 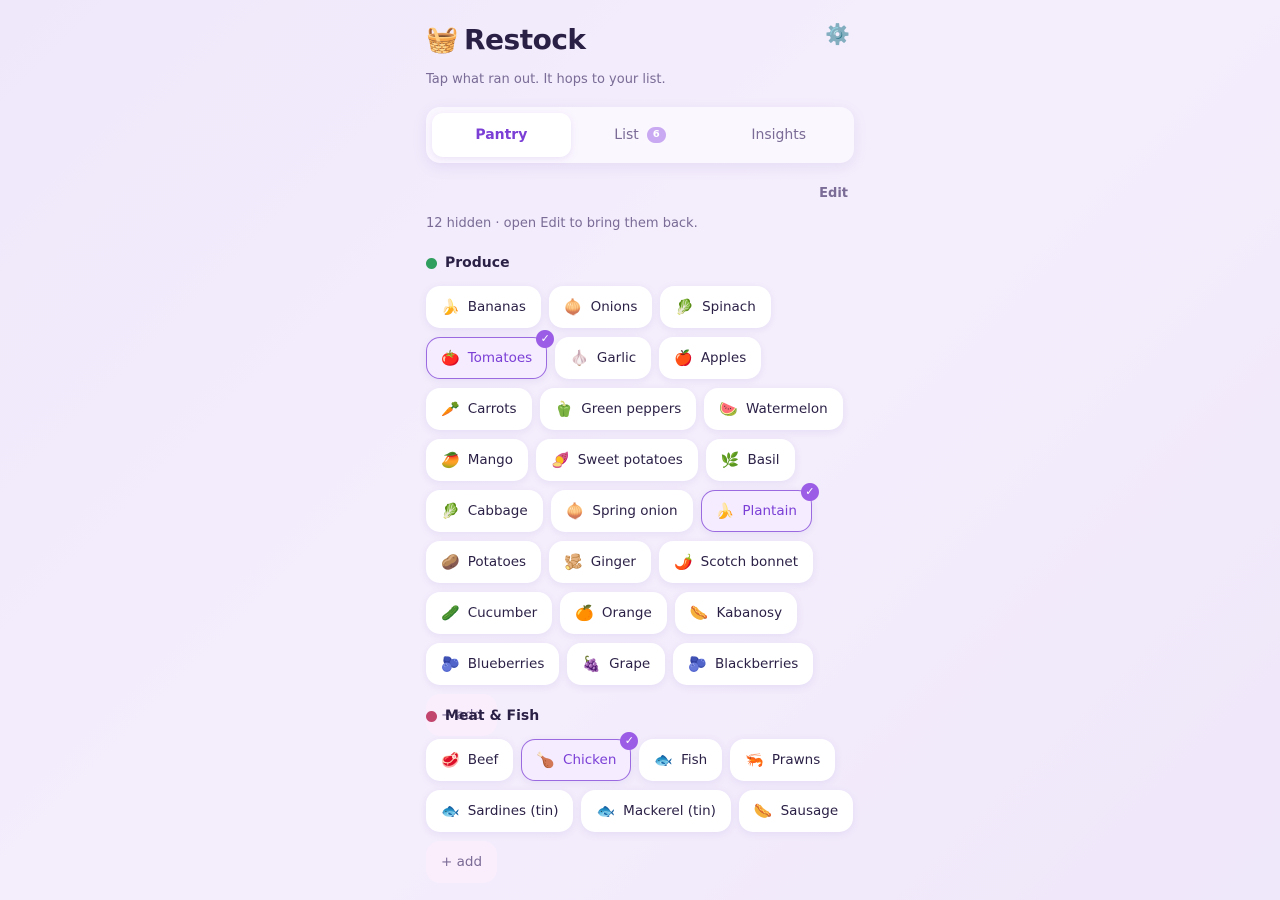 I want to click on section-header: Meat & Fish, so click(x=646, y=716).